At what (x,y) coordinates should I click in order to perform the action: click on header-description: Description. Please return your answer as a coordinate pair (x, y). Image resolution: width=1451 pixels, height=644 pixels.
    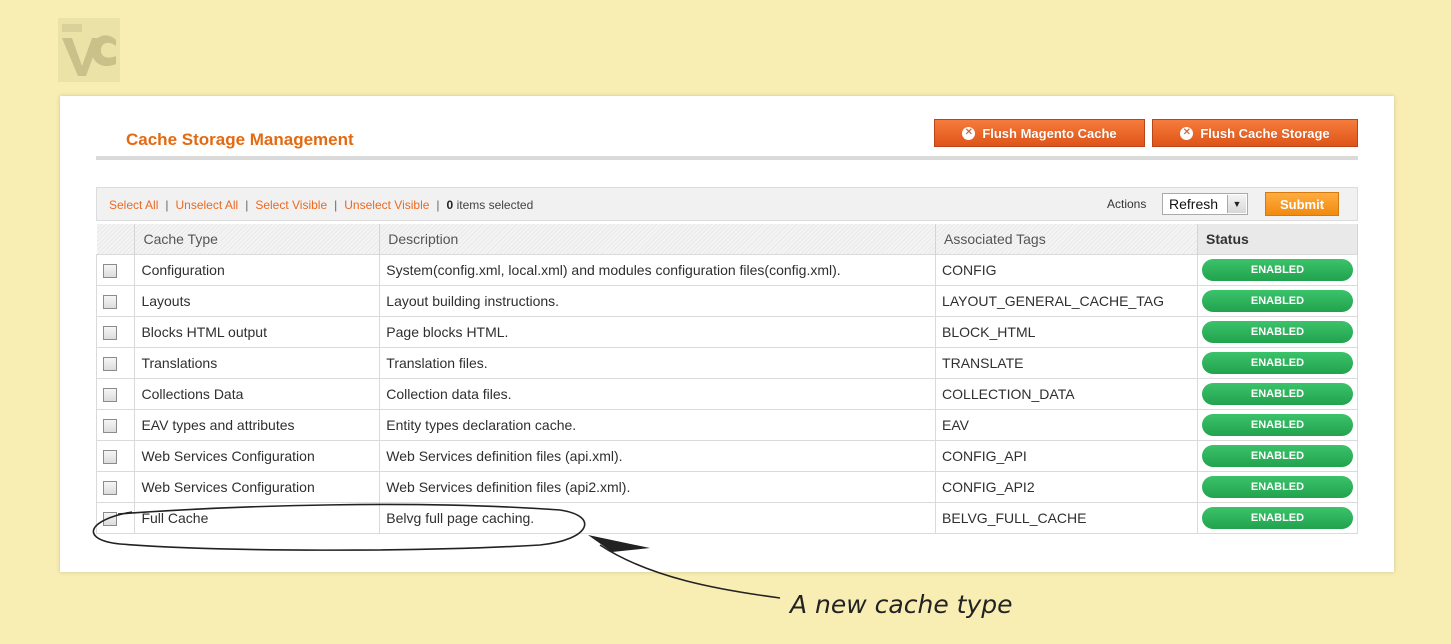
    Looking at the image, I should click on (658, 239).